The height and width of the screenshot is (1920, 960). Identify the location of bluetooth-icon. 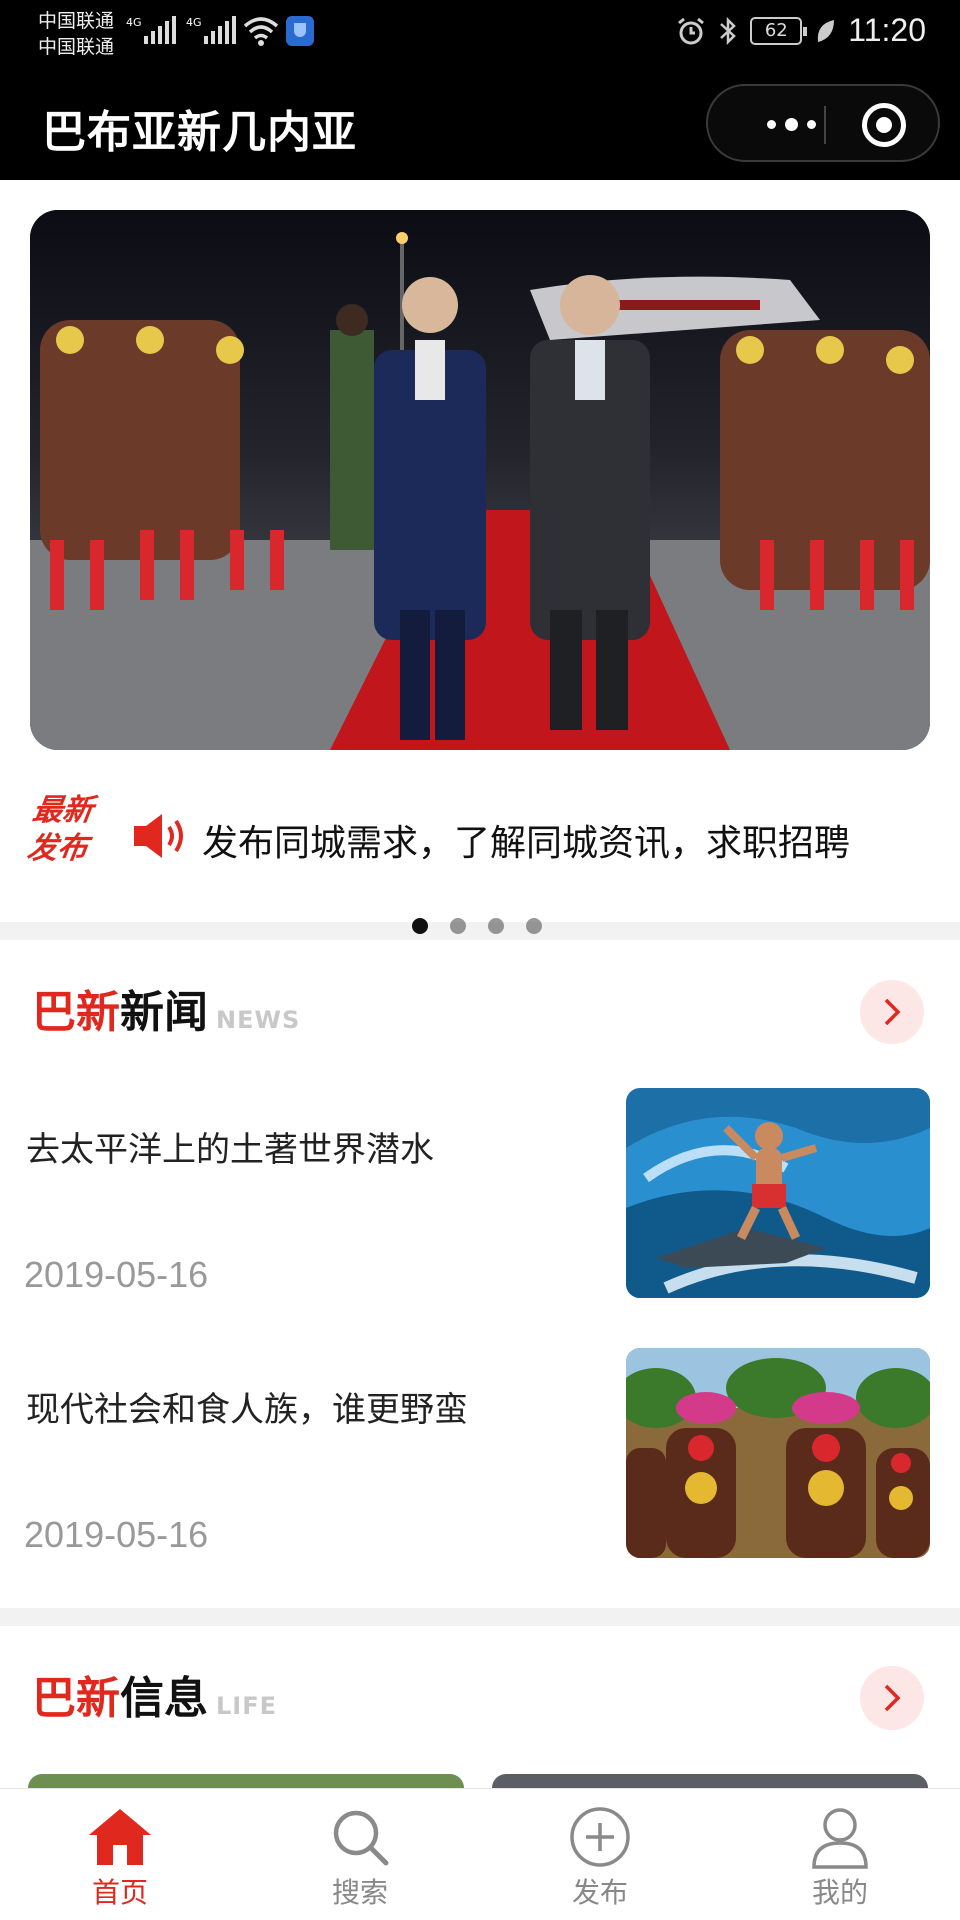
(728, 30).